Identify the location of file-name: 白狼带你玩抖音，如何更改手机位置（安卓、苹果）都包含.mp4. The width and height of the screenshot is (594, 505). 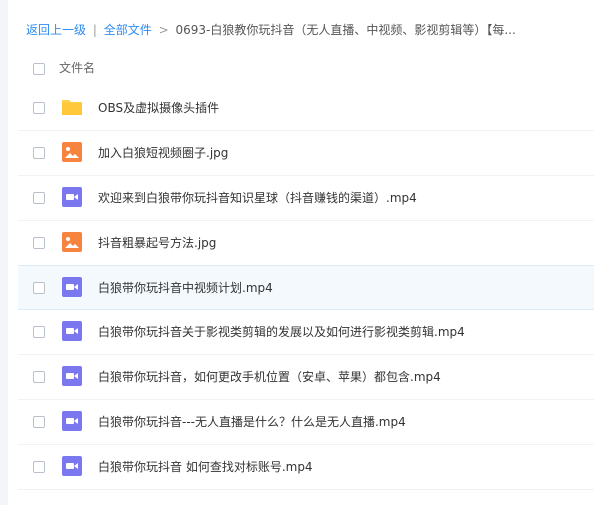
(269, 377).